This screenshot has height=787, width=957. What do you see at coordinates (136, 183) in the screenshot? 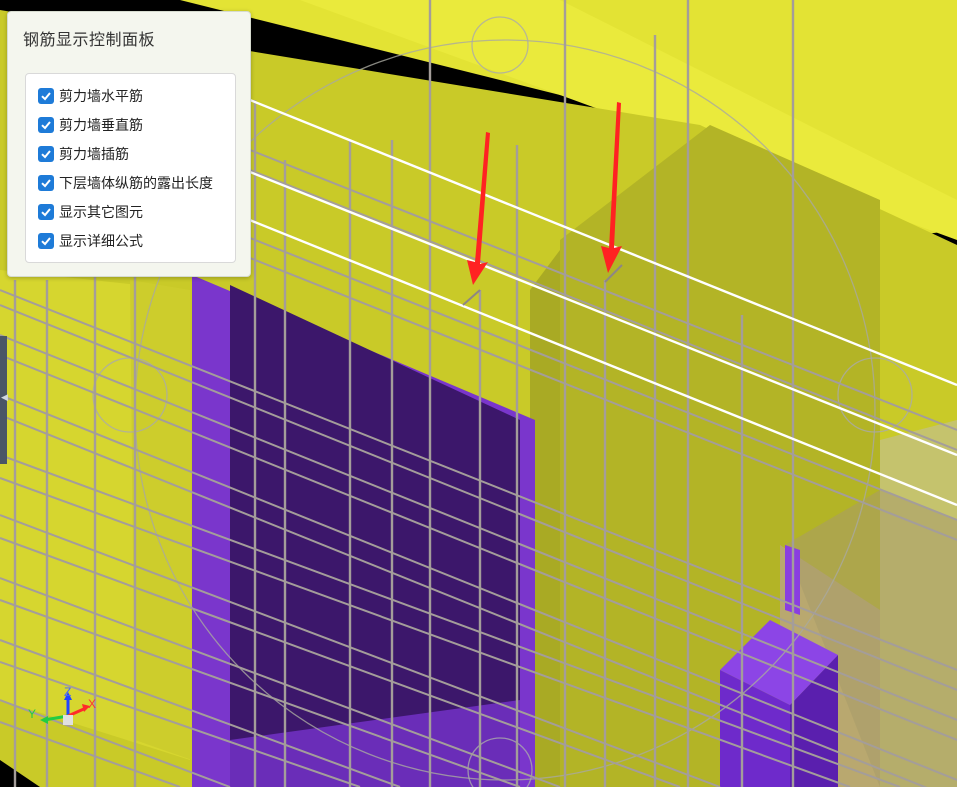
I see `option-label: 下层墙体纵筋的露出长度` at bounding box center [136, 183].